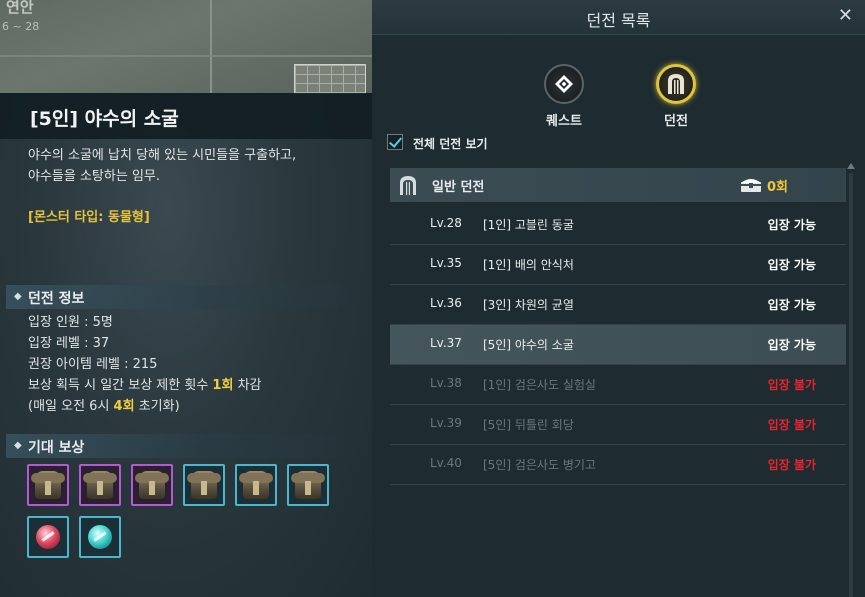 Image resolution: width=865 pixels, height=597 pixels. Describe the element at coordinates (120, 385) in the screenshot. I see `reward-limit-prefix: 보상 획득 시 일간 보상 제한 횟수` at that location.